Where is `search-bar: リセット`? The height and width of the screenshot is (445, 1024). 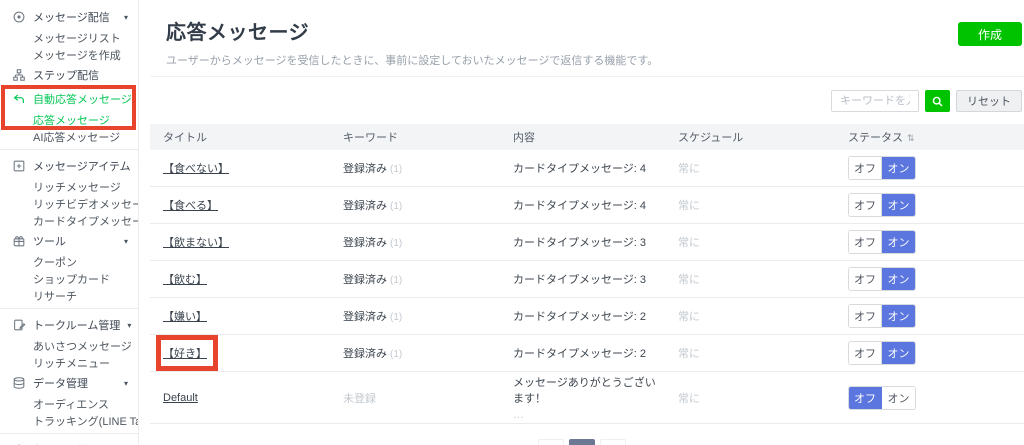
search-bar: リセット is located at coordinates (580, 101).